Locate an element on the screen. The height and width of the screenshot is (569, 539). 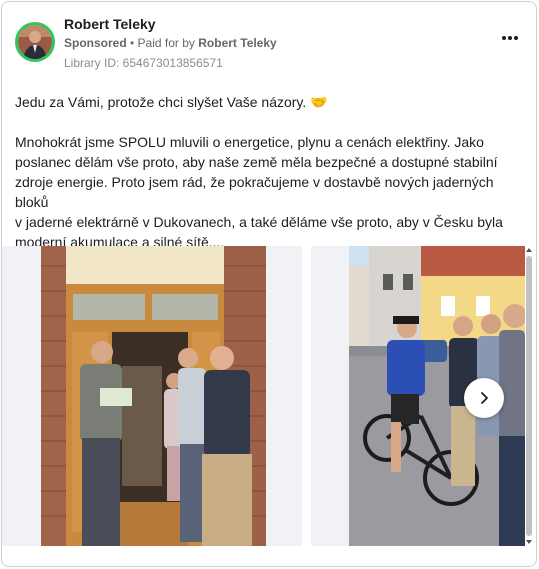
avatar-photo is located at coordinates (35, 42).